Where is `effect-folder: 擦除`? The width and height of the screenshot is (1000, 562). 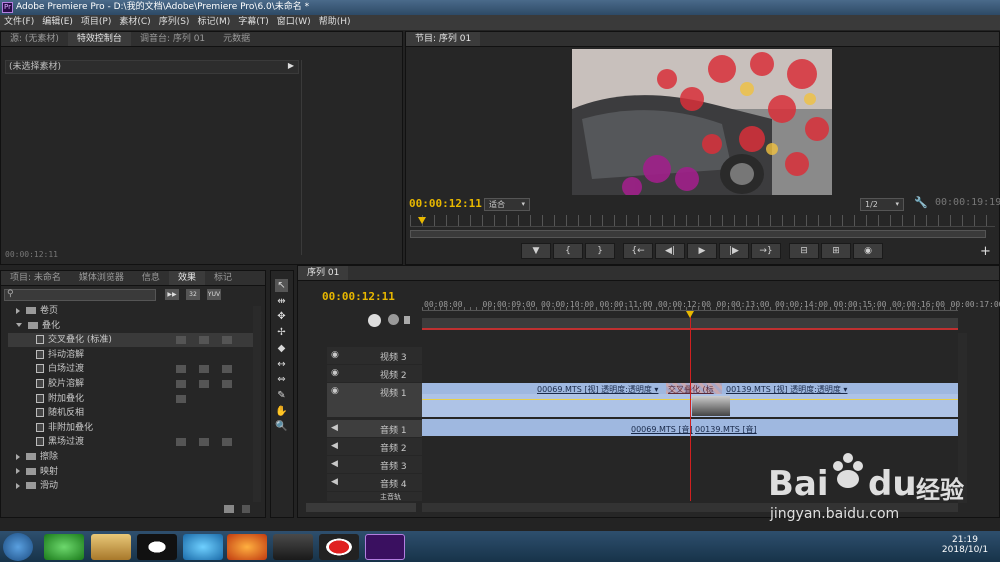 effect-folder: 擦除 is located at coordinates (133, 457).